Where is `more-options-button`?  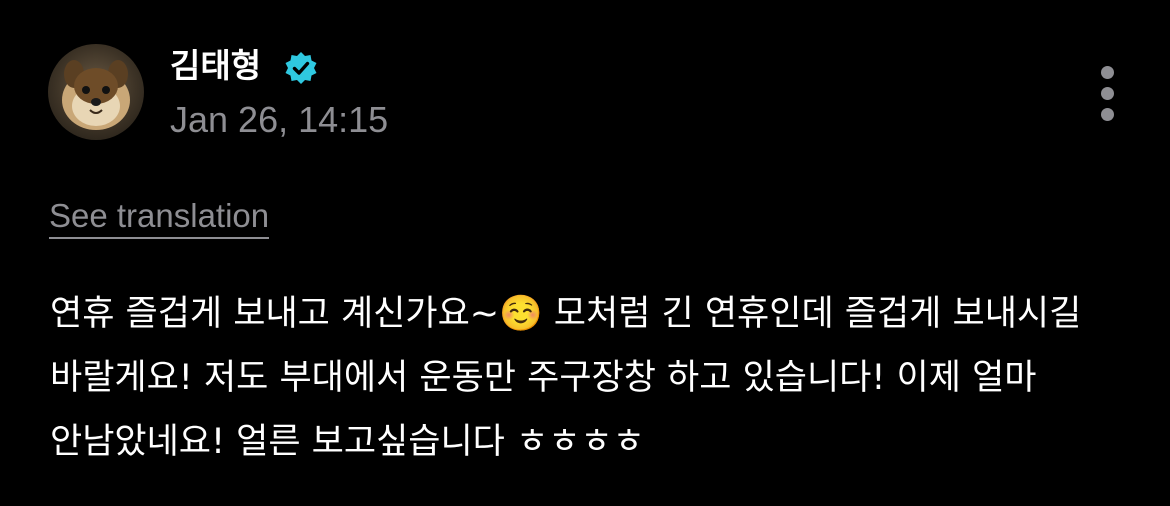
more-options-button is located at coordinates (1107, 94).